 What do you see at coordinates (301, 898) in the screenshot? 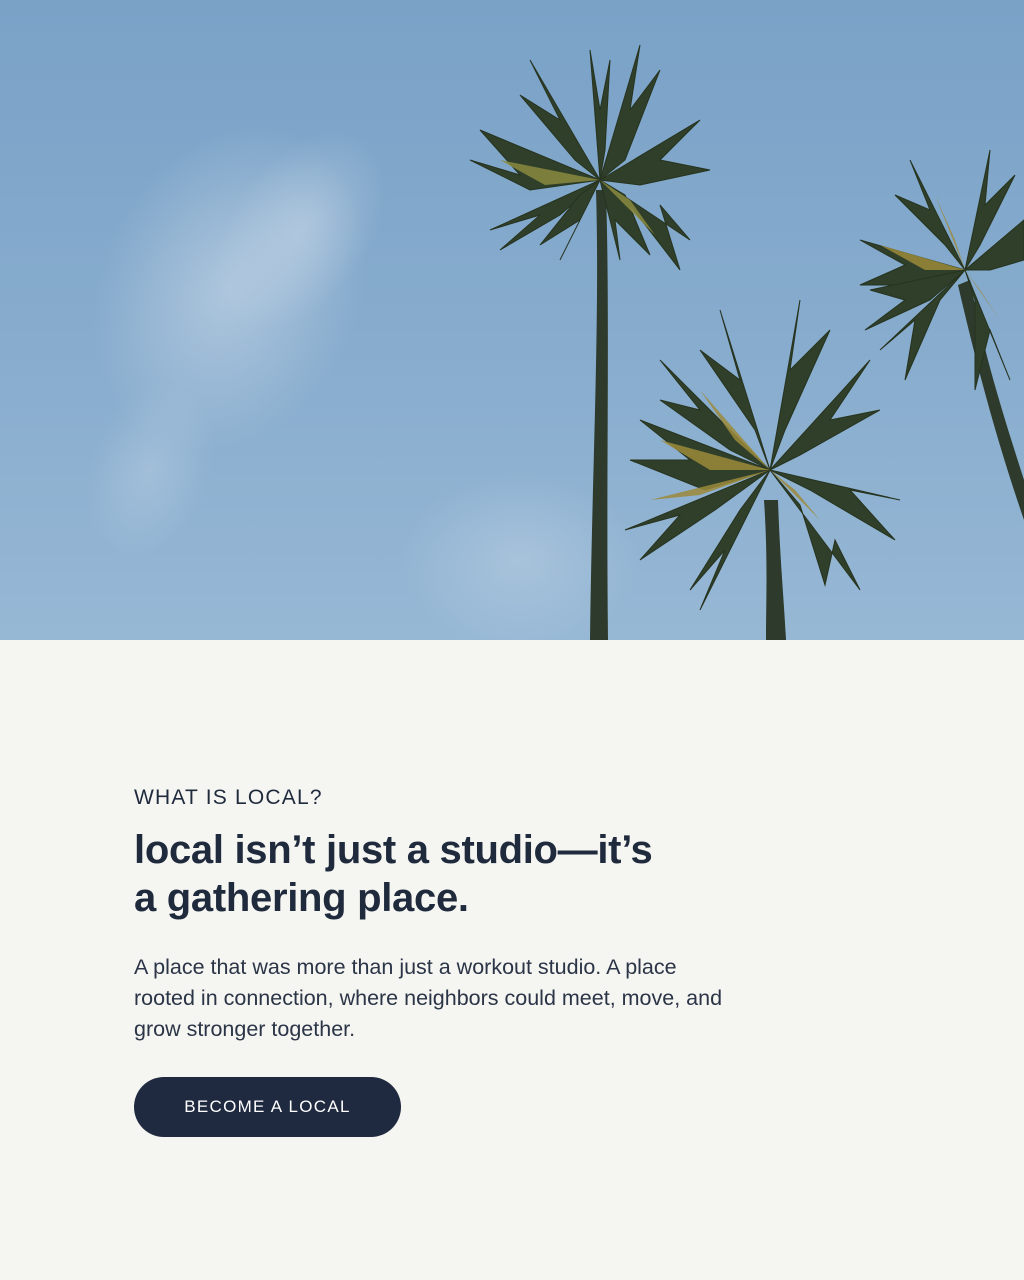
I see `headline-line-2: a gathering place.` at bounding box center [301, 898].